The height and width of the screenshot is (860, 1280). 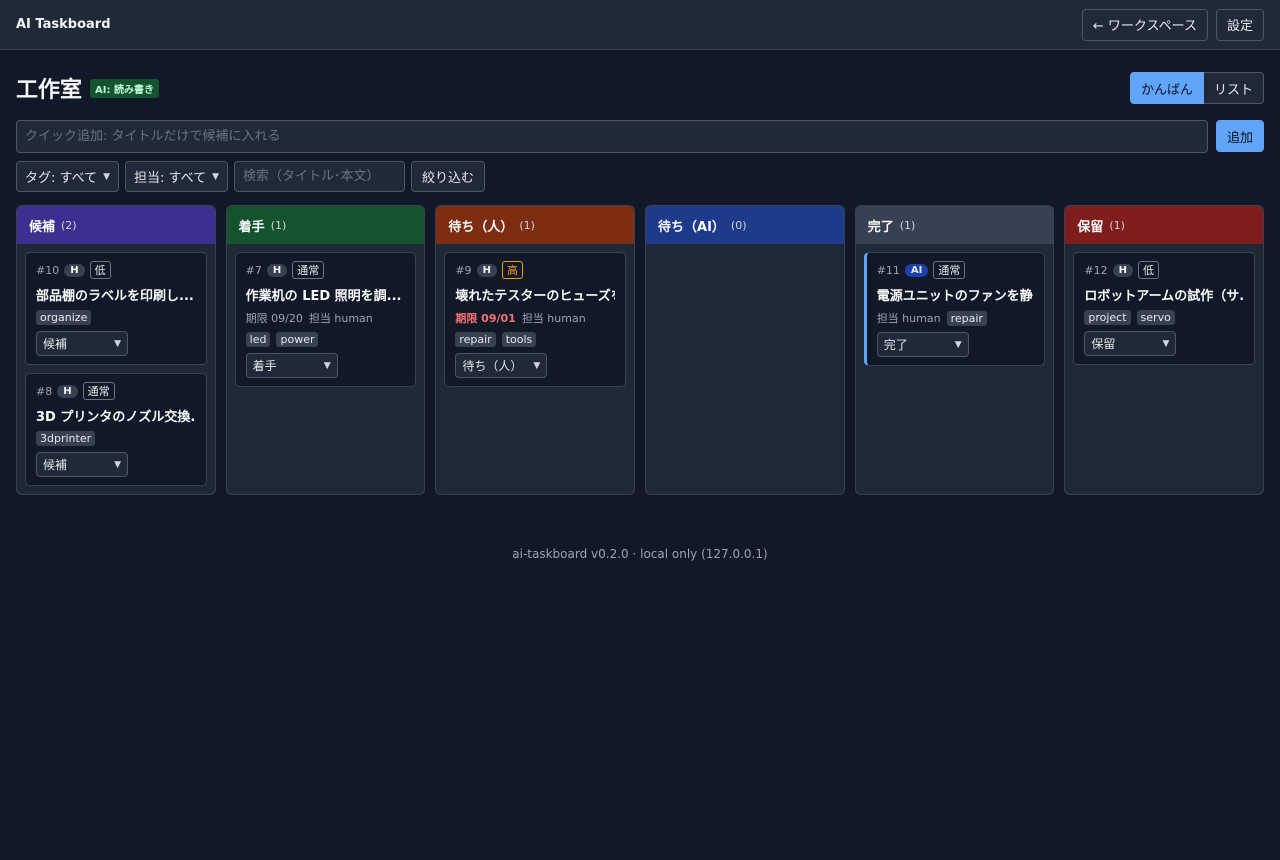 I want to click on tag-list: project servo, so click(x=1164, y=317).